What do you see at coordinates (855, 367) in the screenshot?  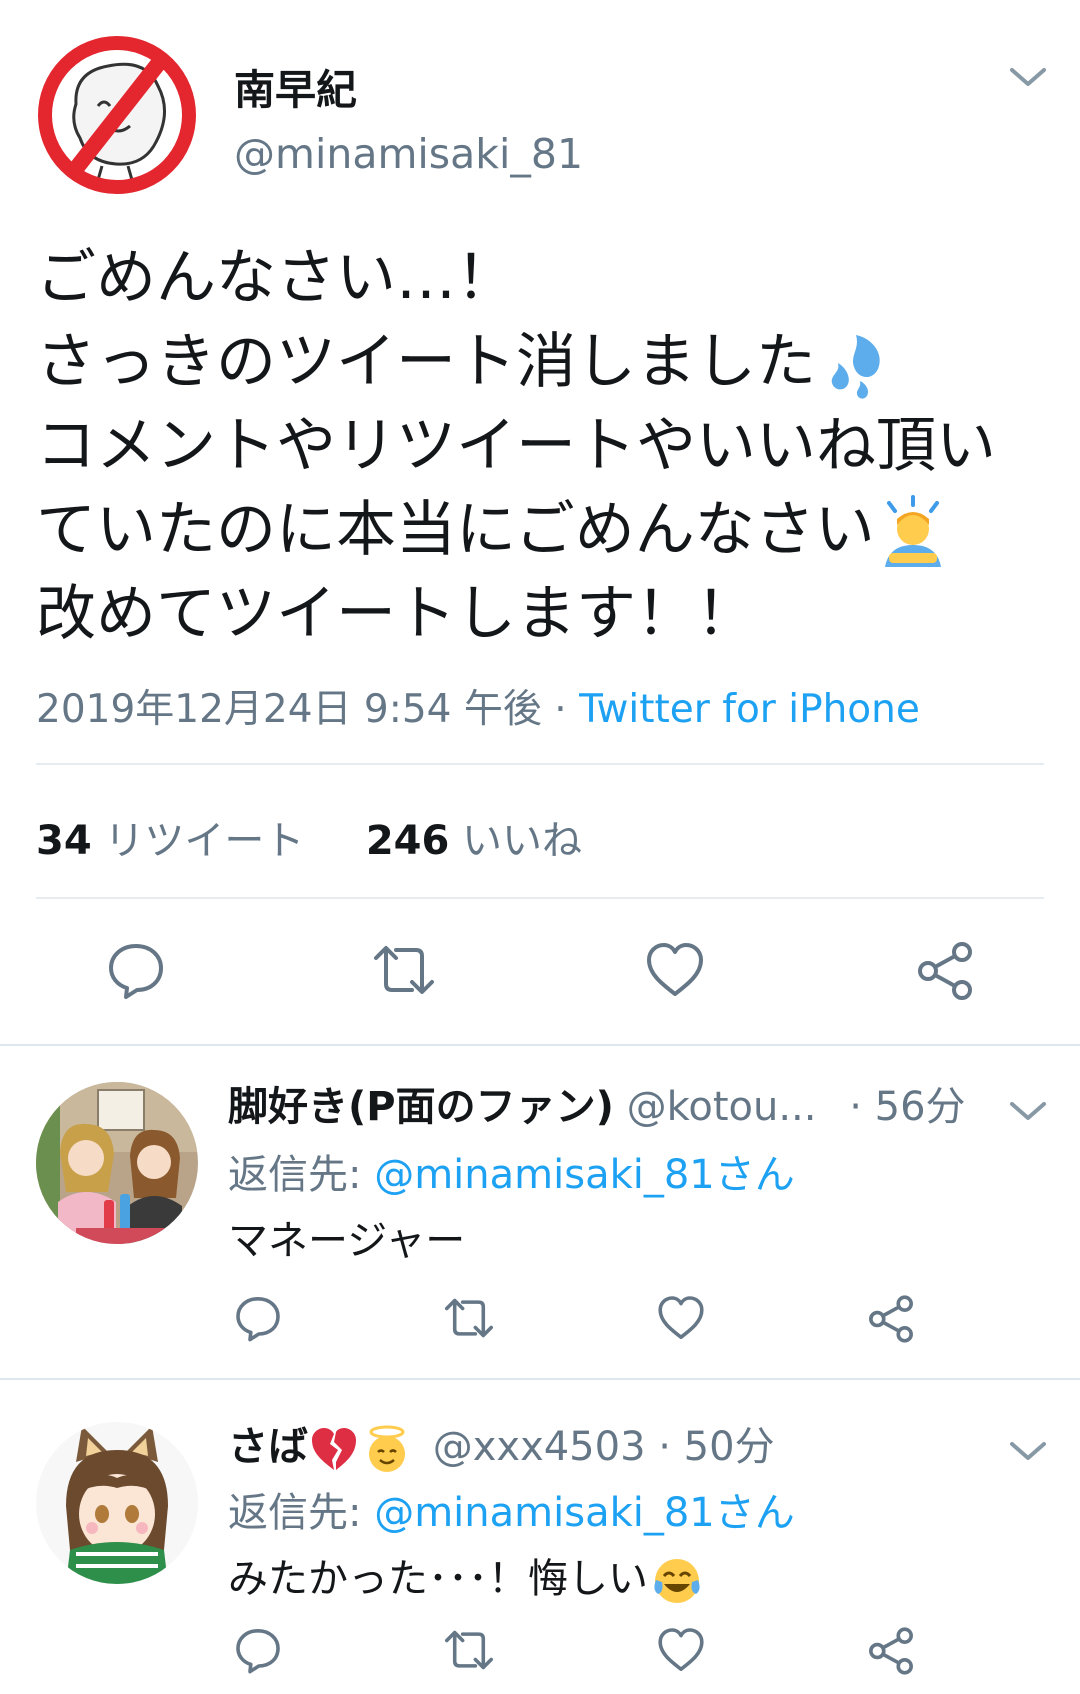 I see `sweat-droplets-emoji` at bounding box center [855, 367].